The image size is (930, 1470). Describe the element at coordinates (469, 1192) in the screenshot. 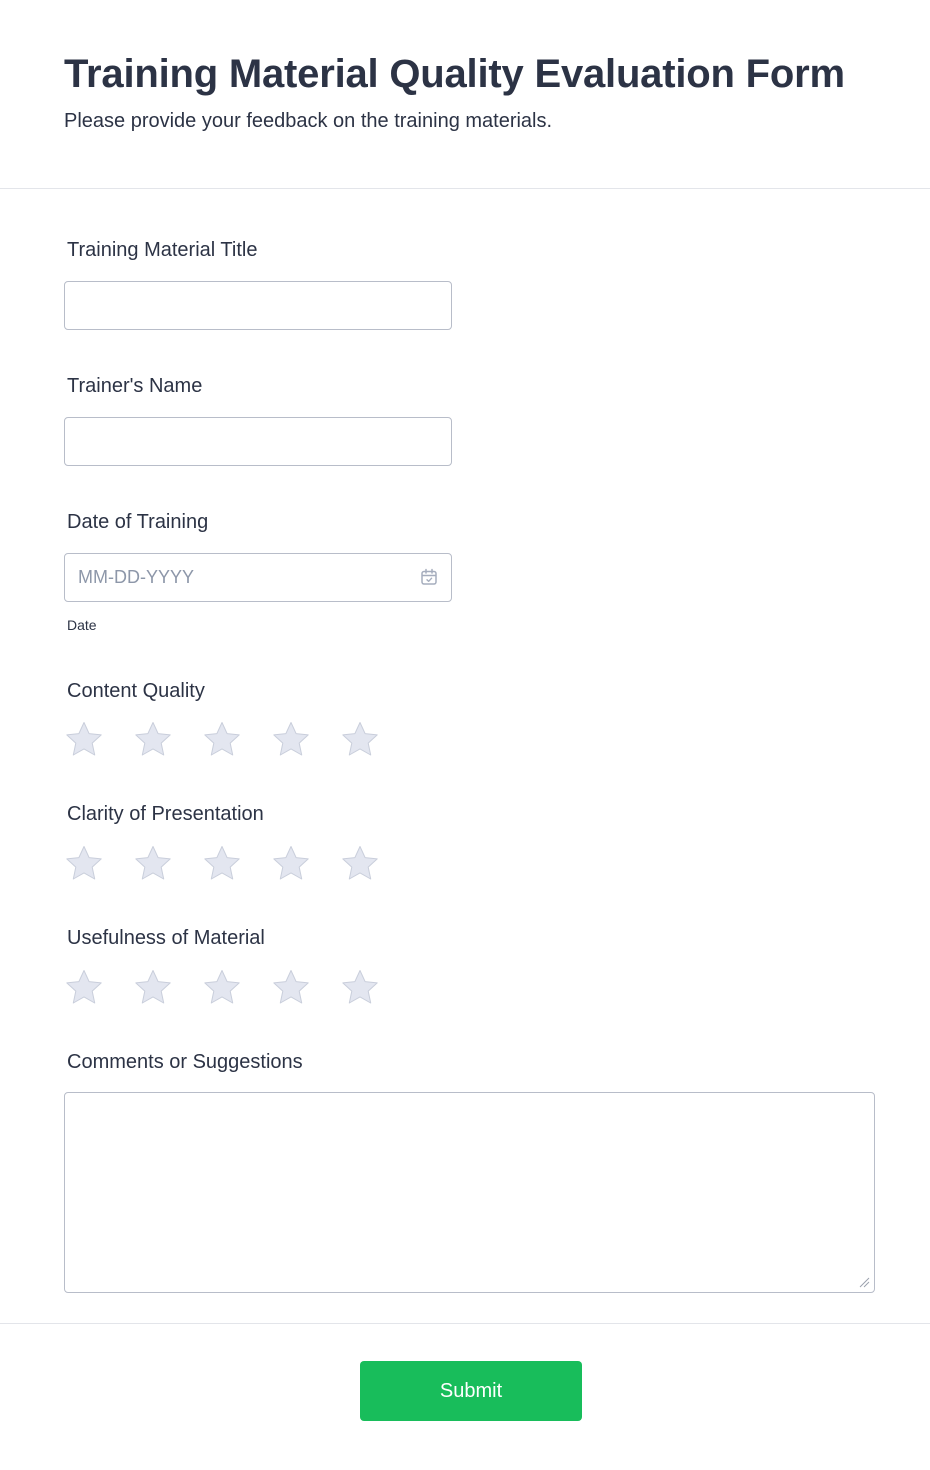

I see `comments-textarea` at that location.